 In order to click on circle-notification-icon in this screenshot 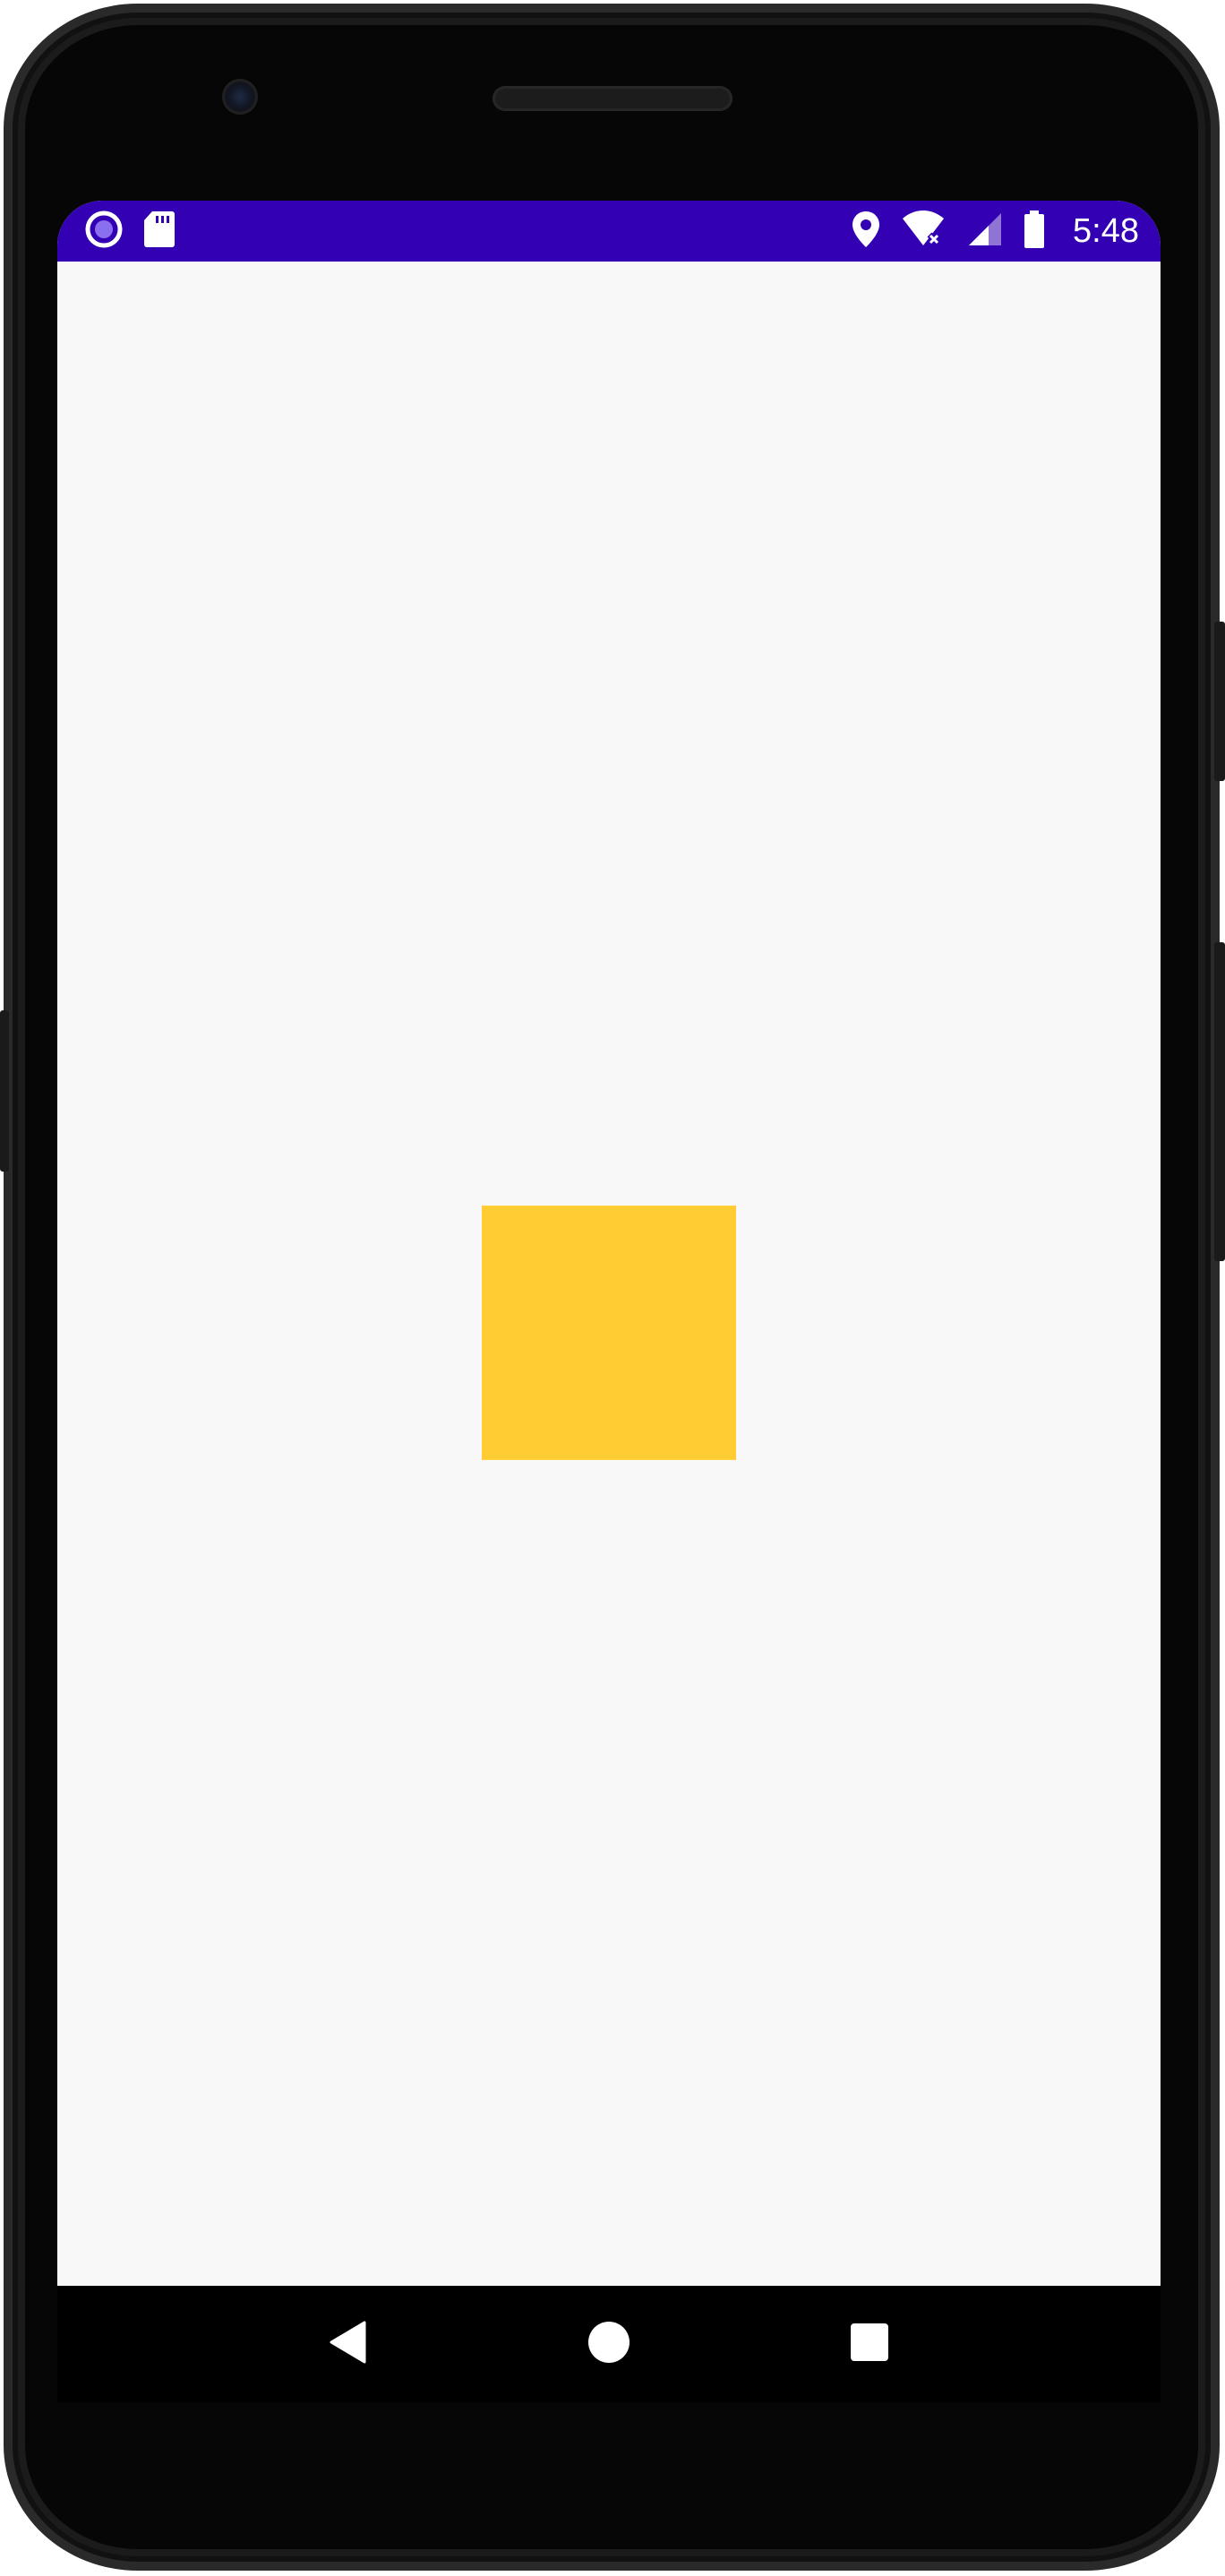, I will do `click(104, 231)`.